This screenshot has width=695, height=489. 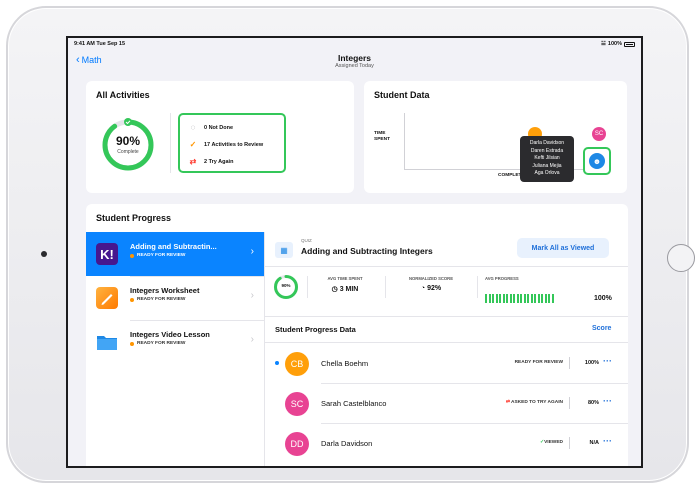 I want to click on student-name: Darla Davidson, so click(x=347, y=443).